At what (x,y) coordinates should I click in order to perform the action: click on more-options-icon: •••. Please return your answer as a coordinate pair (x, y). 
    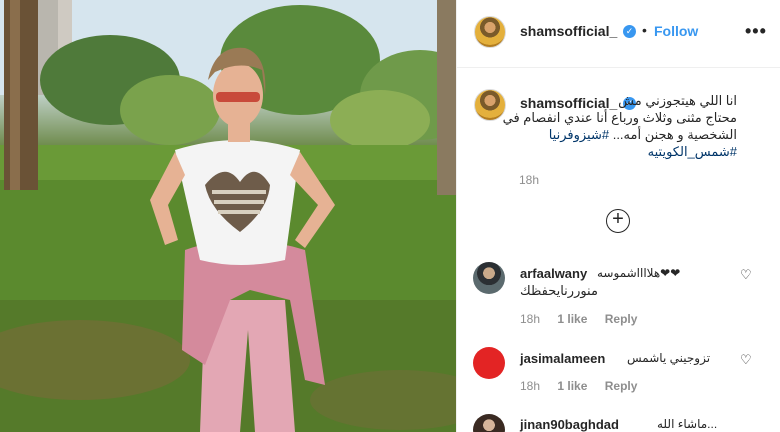
    Looking at the image, I should click on (756, 31).